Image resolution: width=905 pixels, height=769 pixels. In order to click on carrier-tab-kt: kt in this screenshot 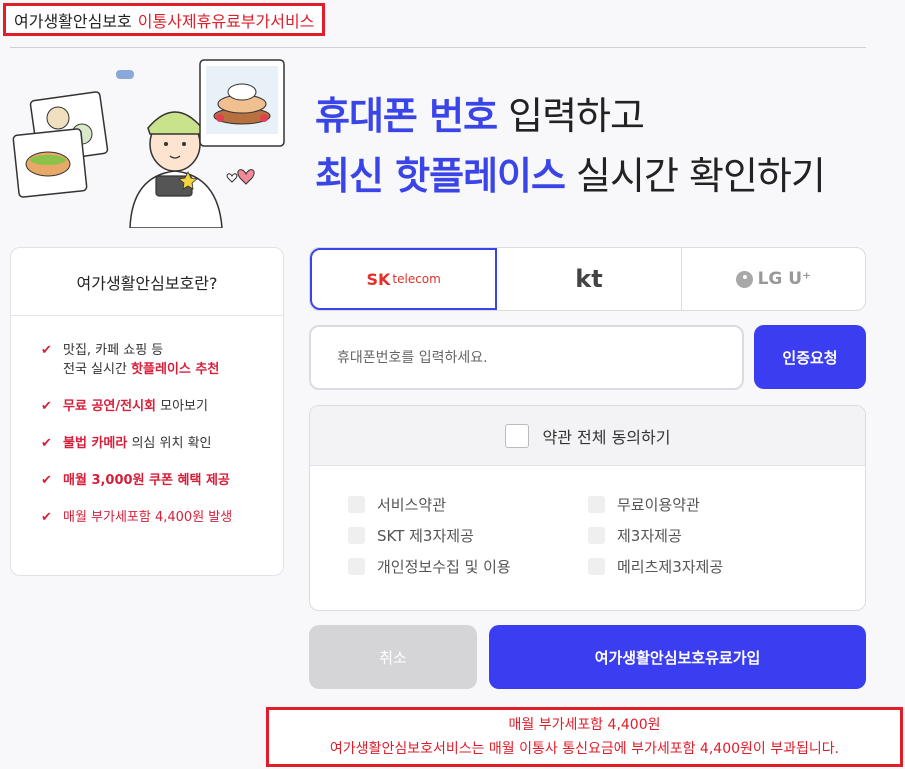, I will do `click(589, 279)`.